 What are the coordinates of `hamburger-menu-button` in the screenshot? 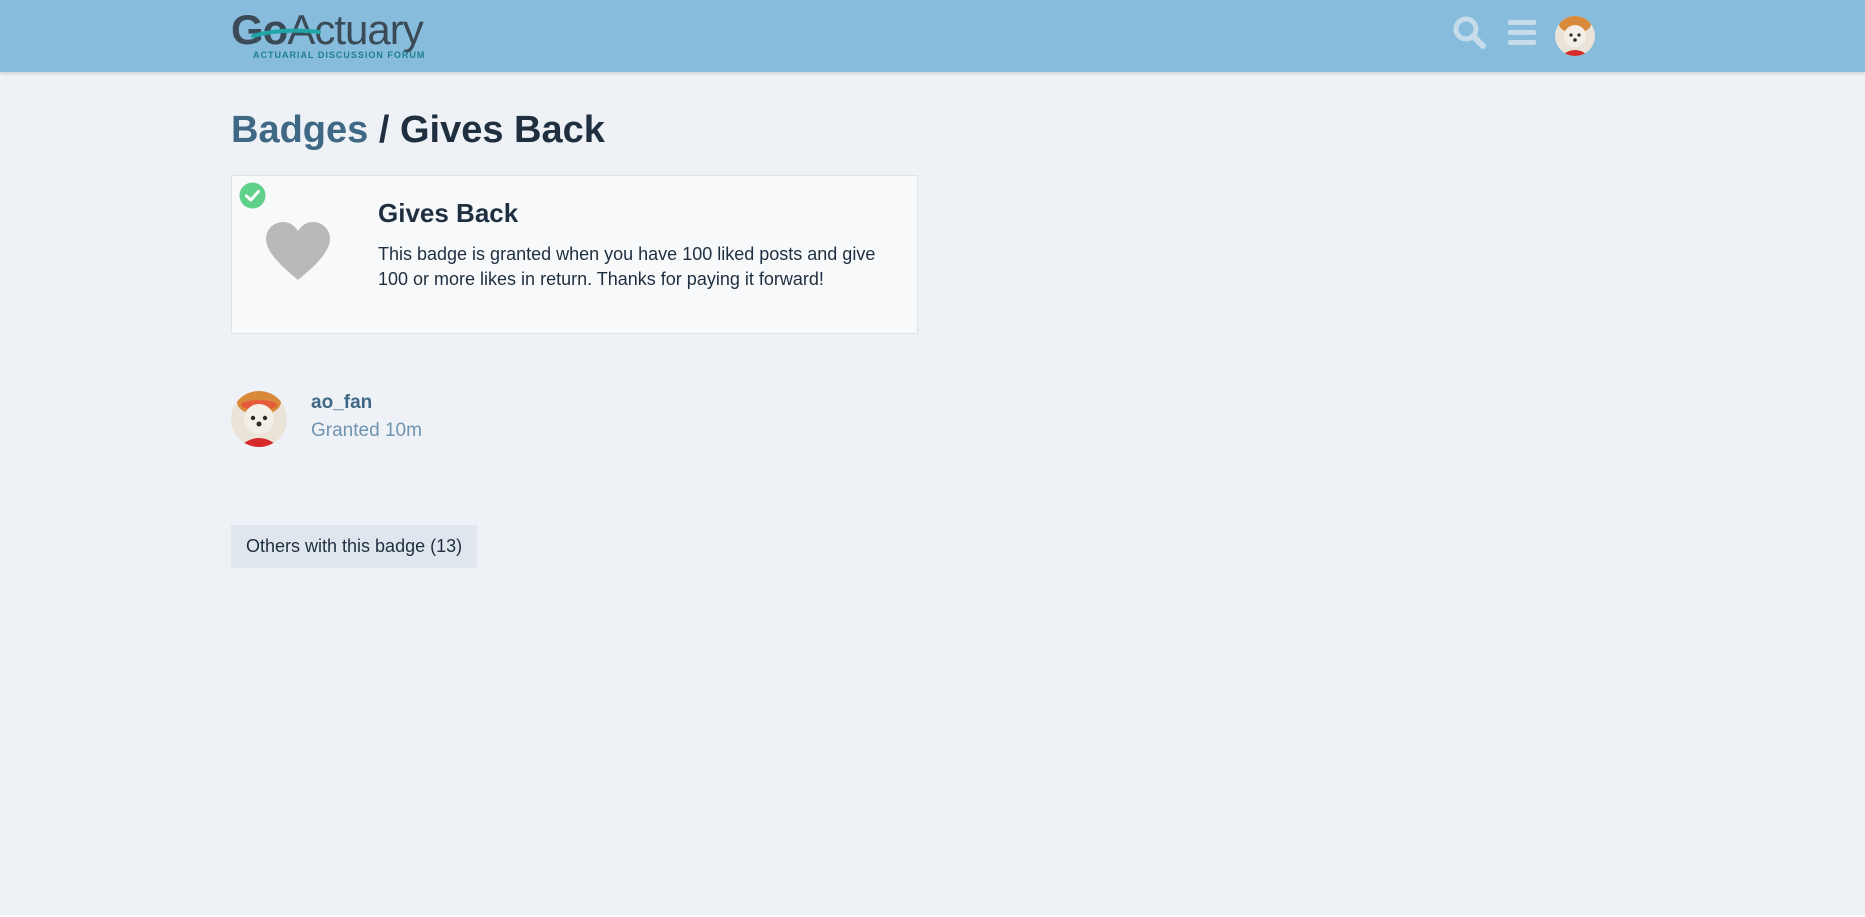 It's located at (1522, 32).